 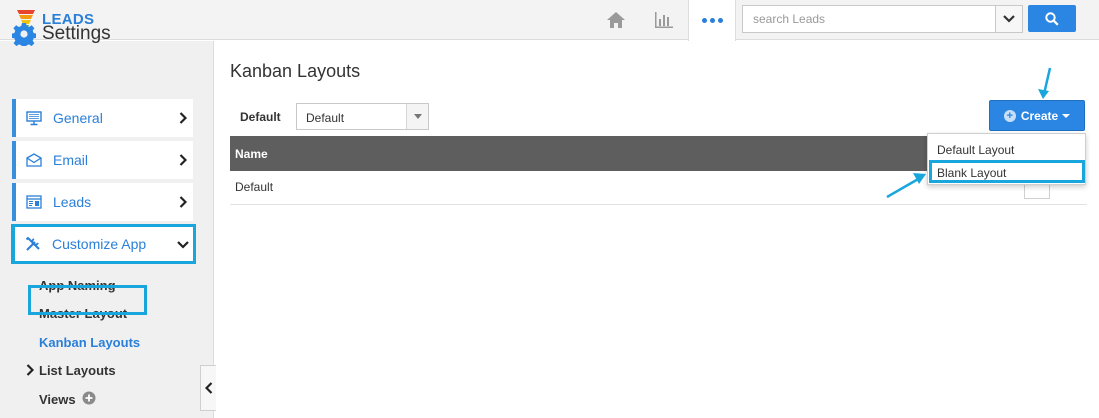 What do you see at coordinates (704, 20) in the screenshot?
I see `more-dots-icon` at bounding box center [704, 20].